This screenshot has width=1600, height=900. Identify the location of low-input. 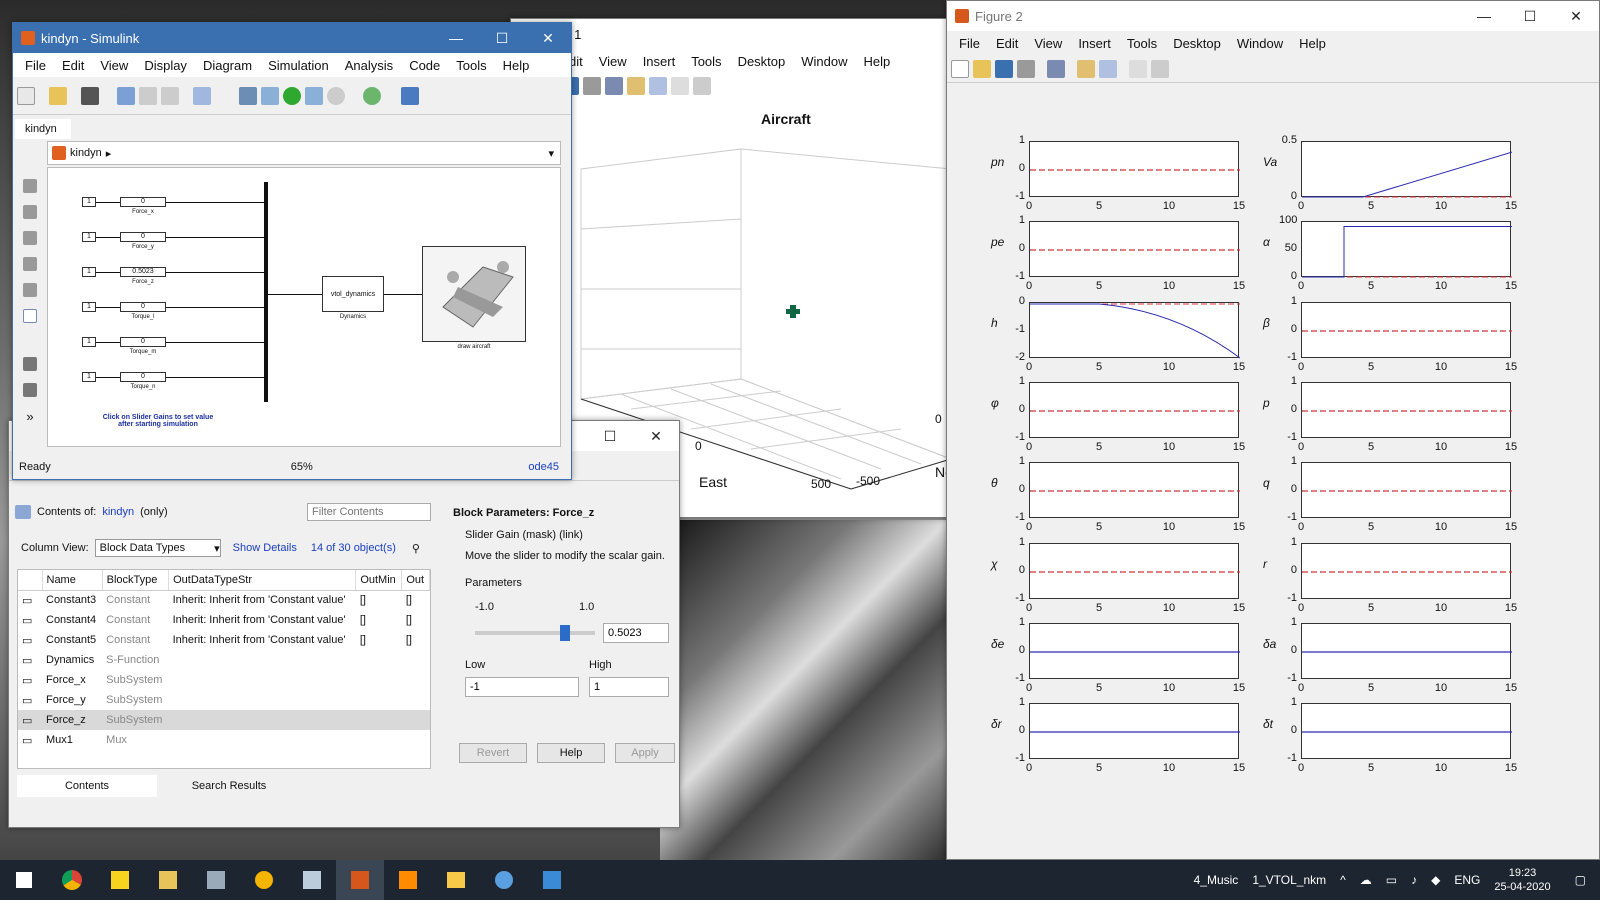
(522, 687).